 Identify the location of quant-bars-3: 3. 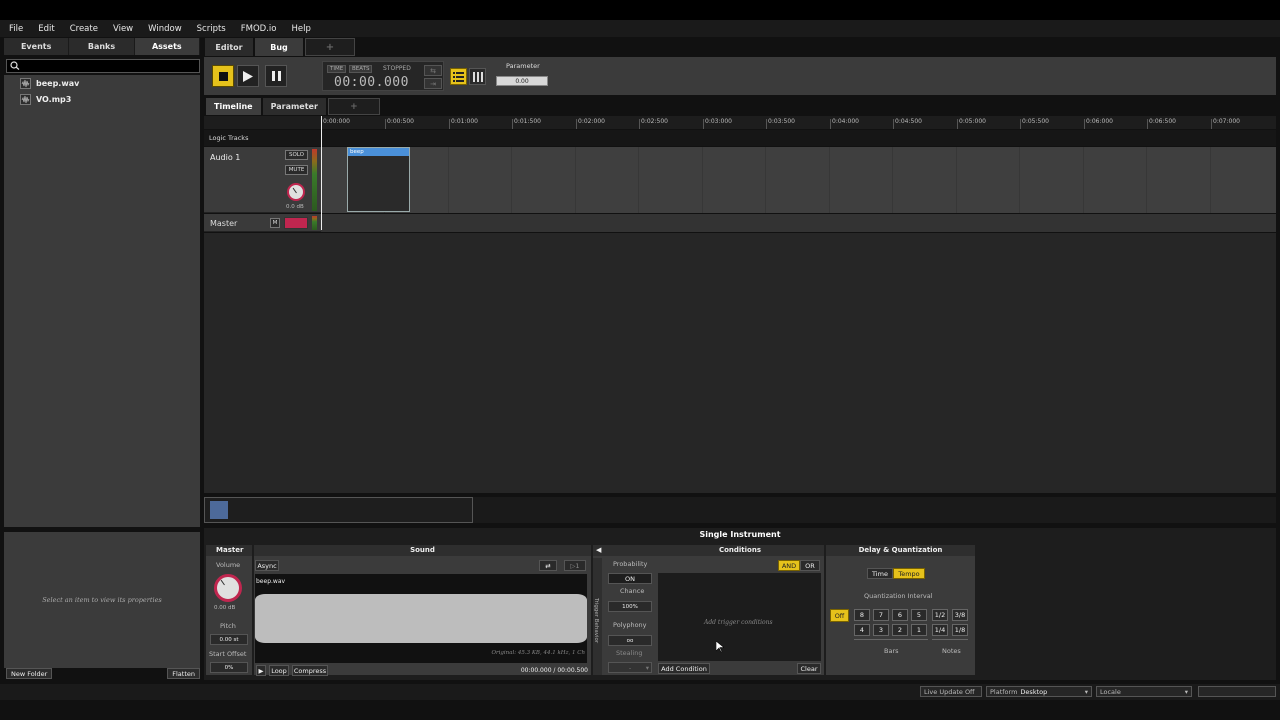
(881, 630).